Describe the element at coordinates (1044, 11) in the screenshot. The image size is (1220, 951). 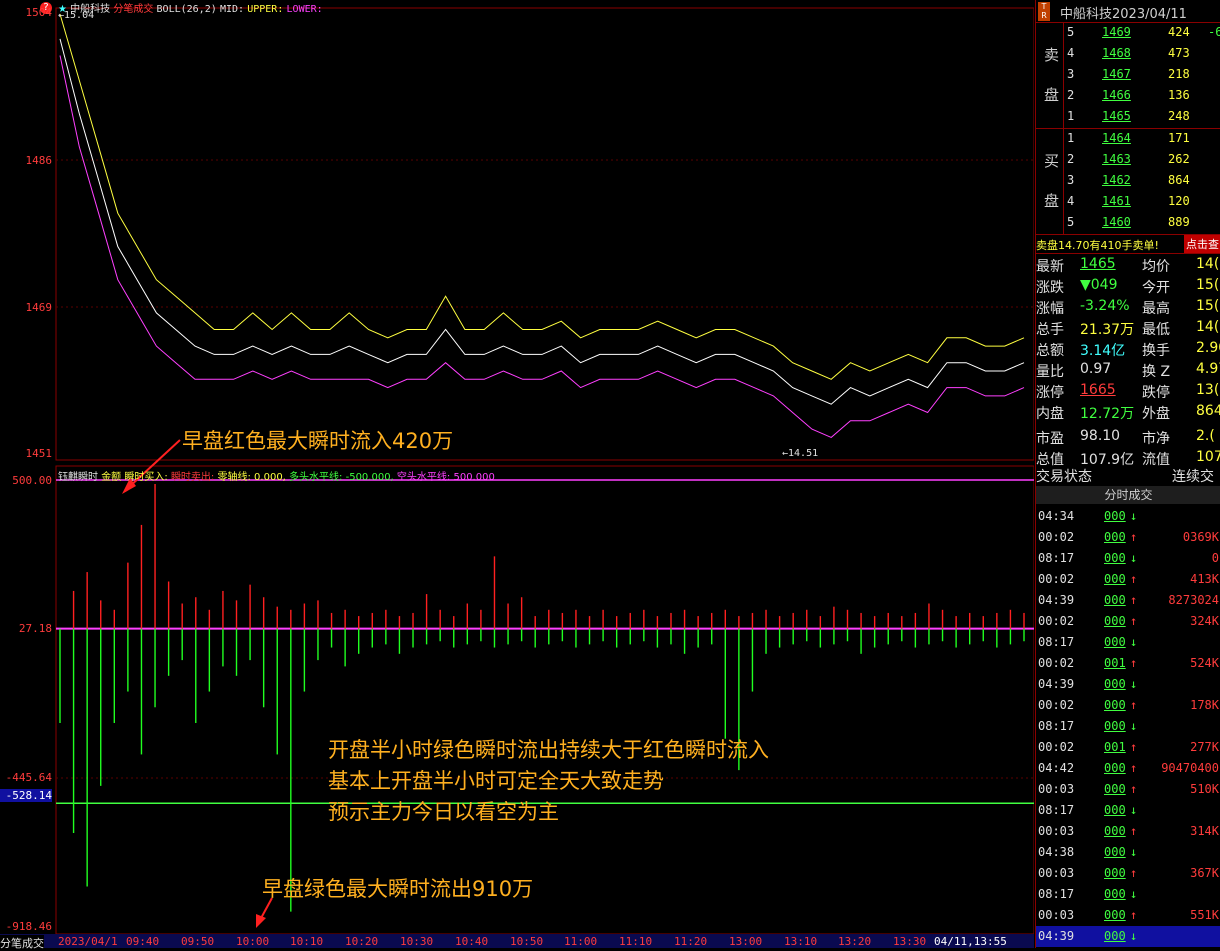
I see `tr-badge: T R` at that location.